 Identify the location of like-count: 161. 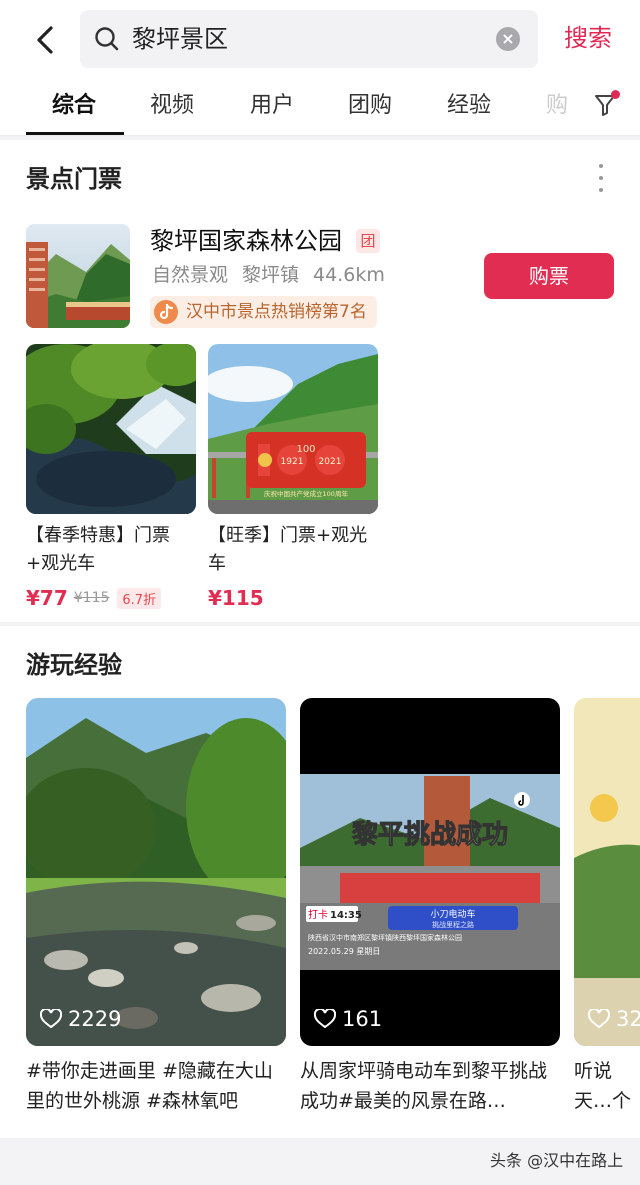
(348, 1019).